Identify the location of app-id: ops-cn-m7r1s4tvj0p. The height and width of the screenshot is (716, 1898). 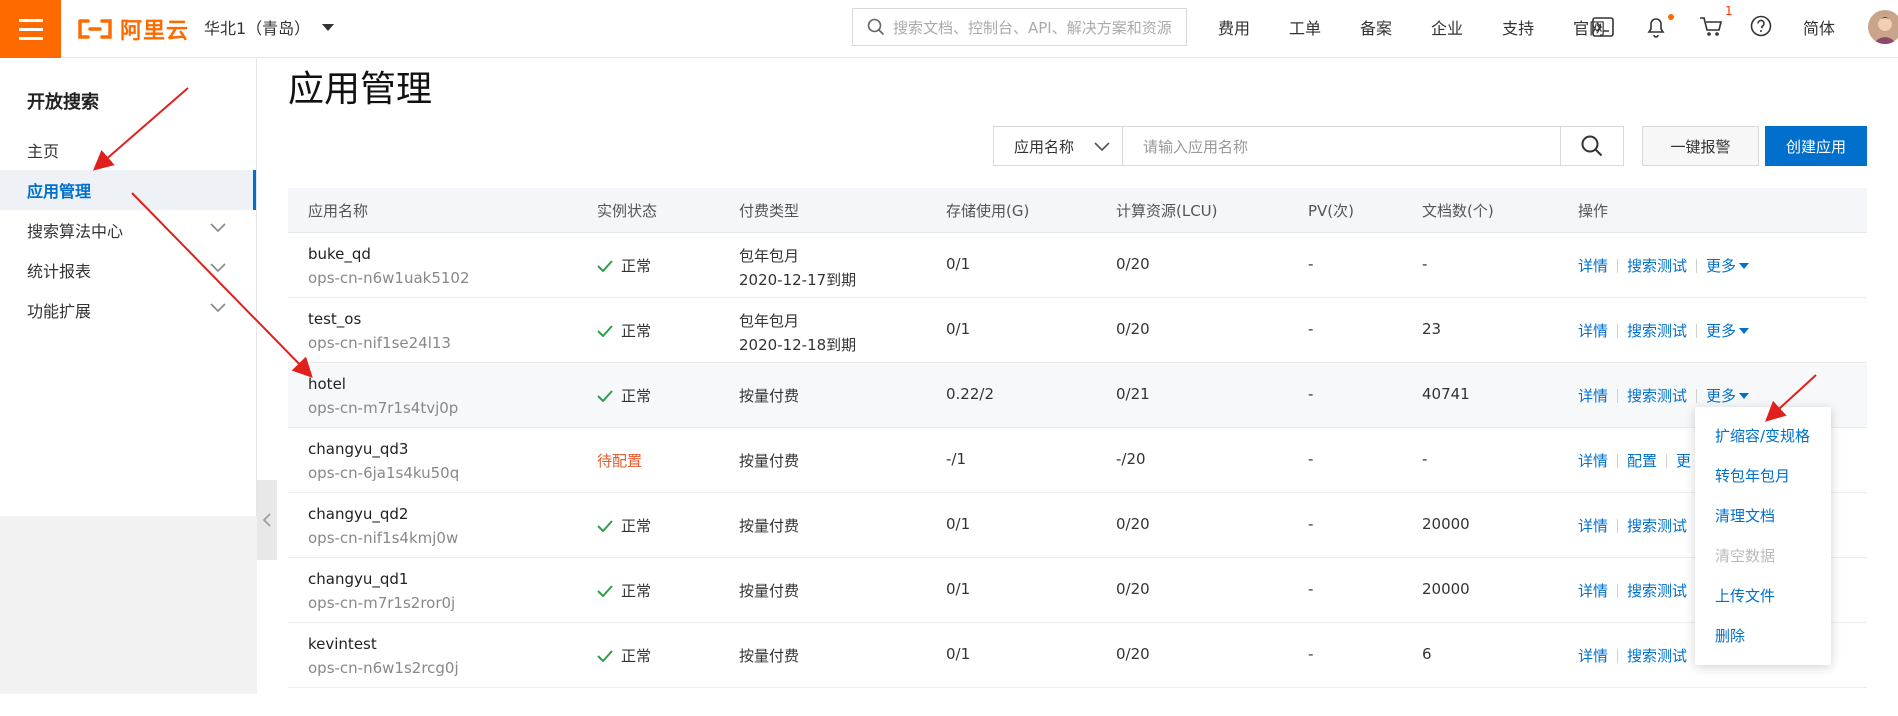
(383, 408).